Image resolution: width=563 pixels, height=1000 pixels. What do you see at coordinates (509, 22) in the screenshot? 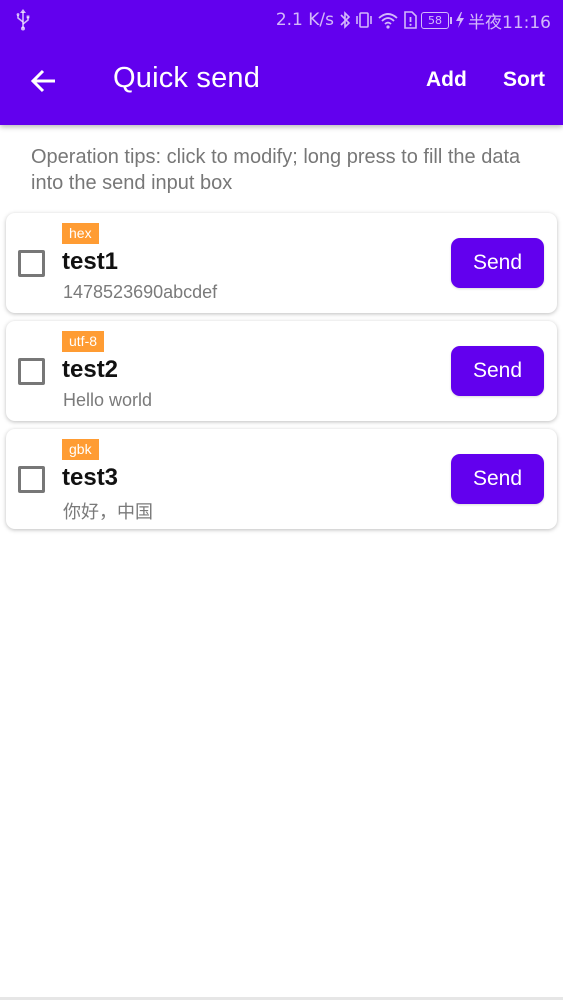
I see `clock: 半夜11:16` at bounding box center [509, 22].